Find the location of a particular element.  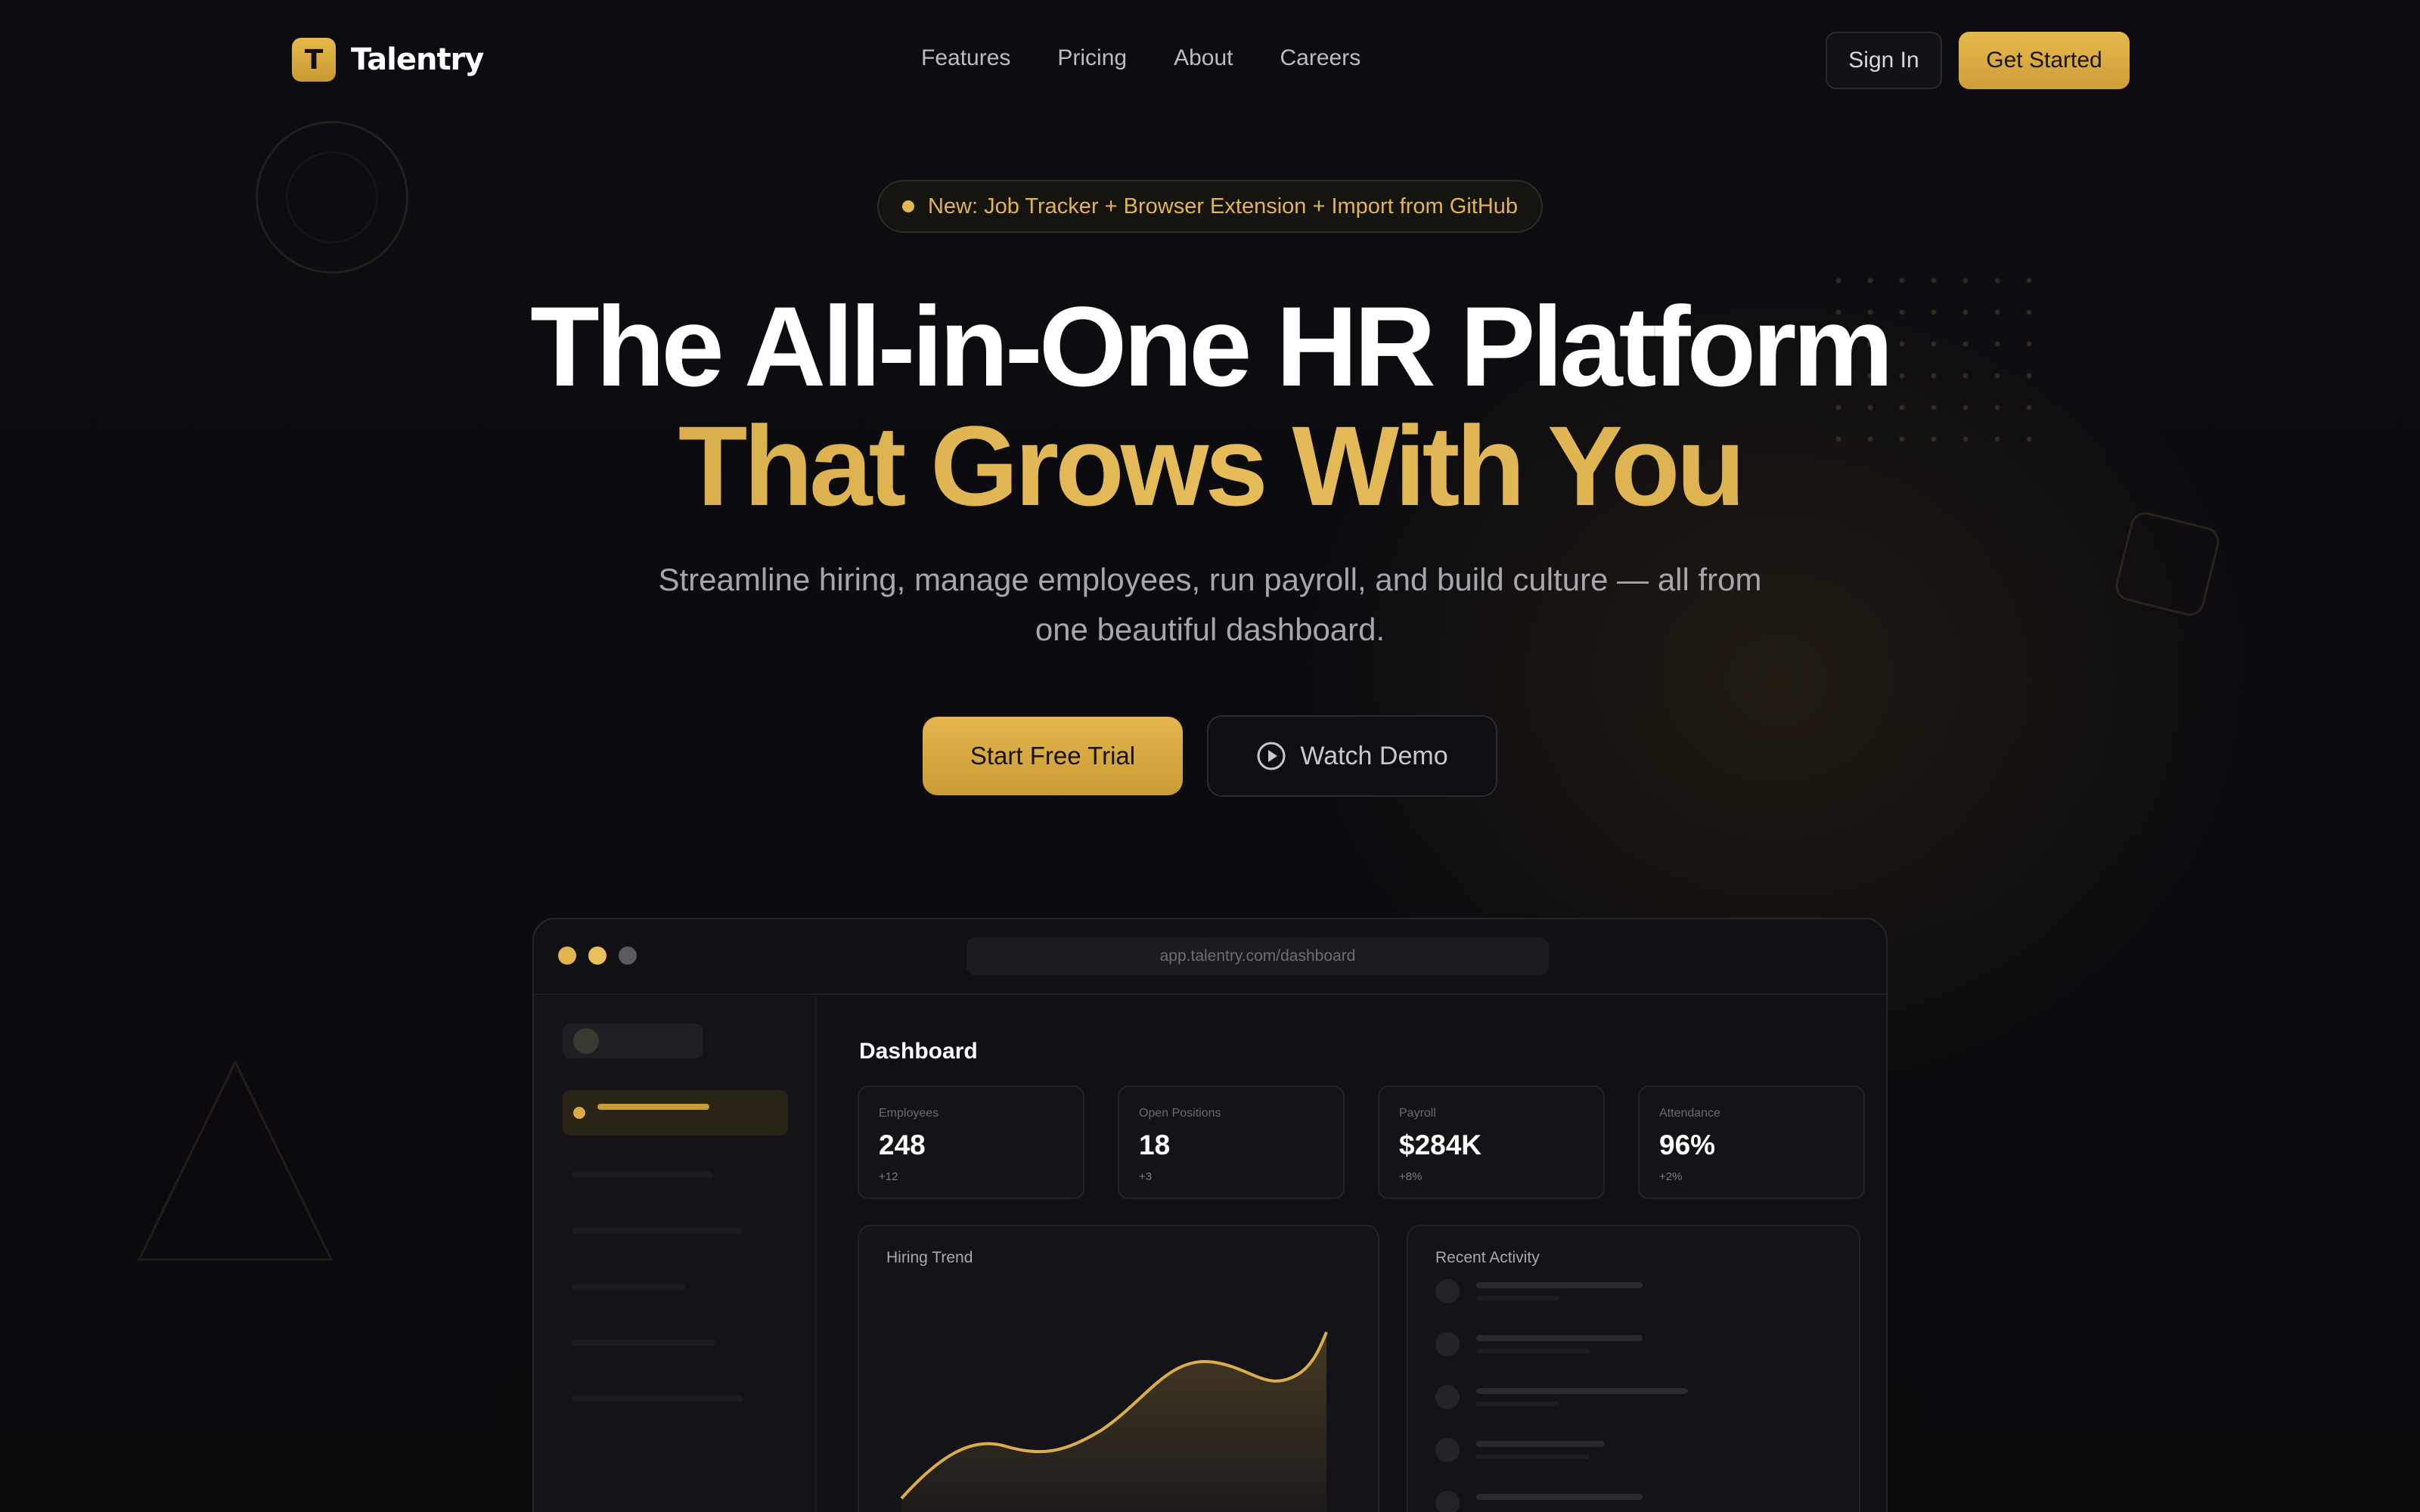

headline-line-2: That Grows With You is located at coordinates (1210, 465).